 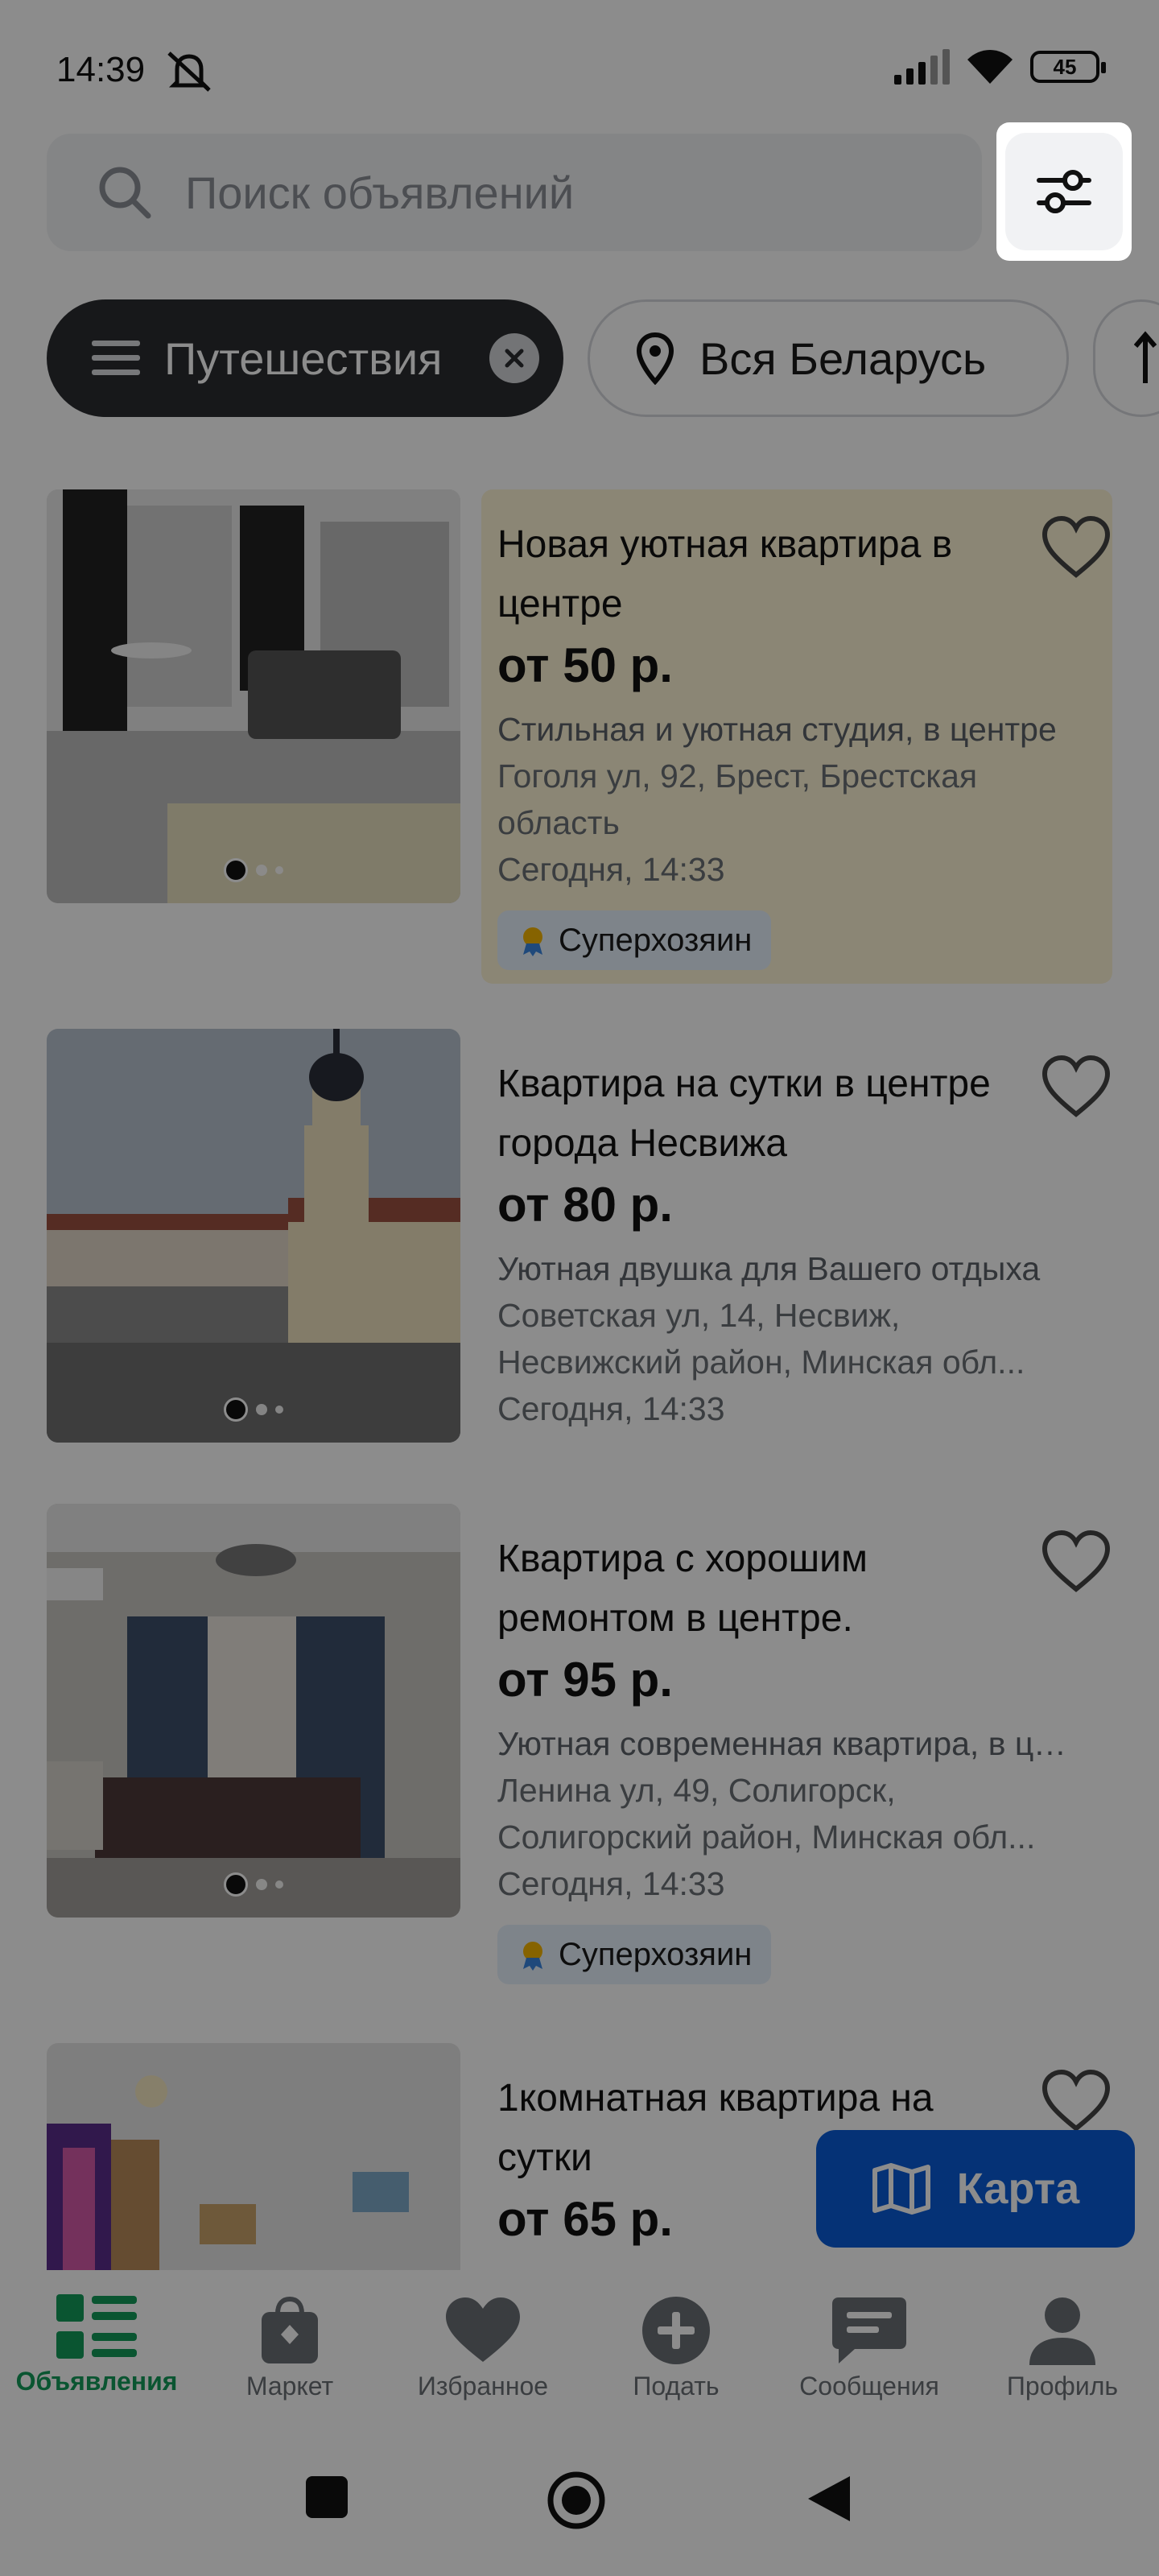 What do you see at coordinates (585, 1680) in the screenshot?
I see `listing-price: от 95 р.` at bounding box center [585, 1680].